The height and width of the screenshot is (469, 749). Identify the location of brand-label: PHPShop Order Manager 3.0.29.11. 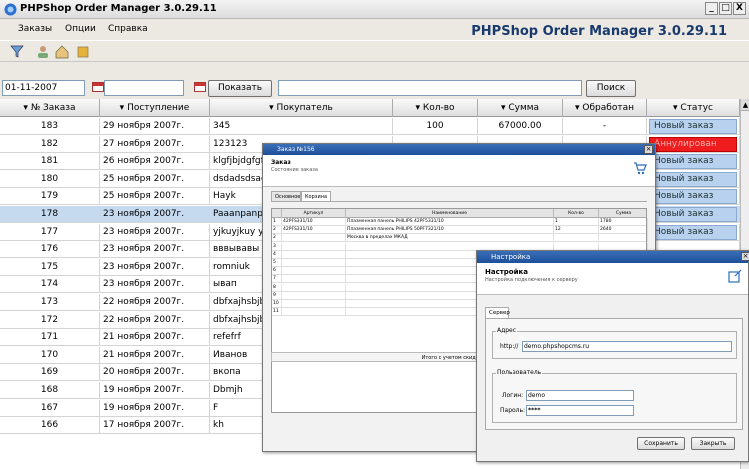
(599, 31).